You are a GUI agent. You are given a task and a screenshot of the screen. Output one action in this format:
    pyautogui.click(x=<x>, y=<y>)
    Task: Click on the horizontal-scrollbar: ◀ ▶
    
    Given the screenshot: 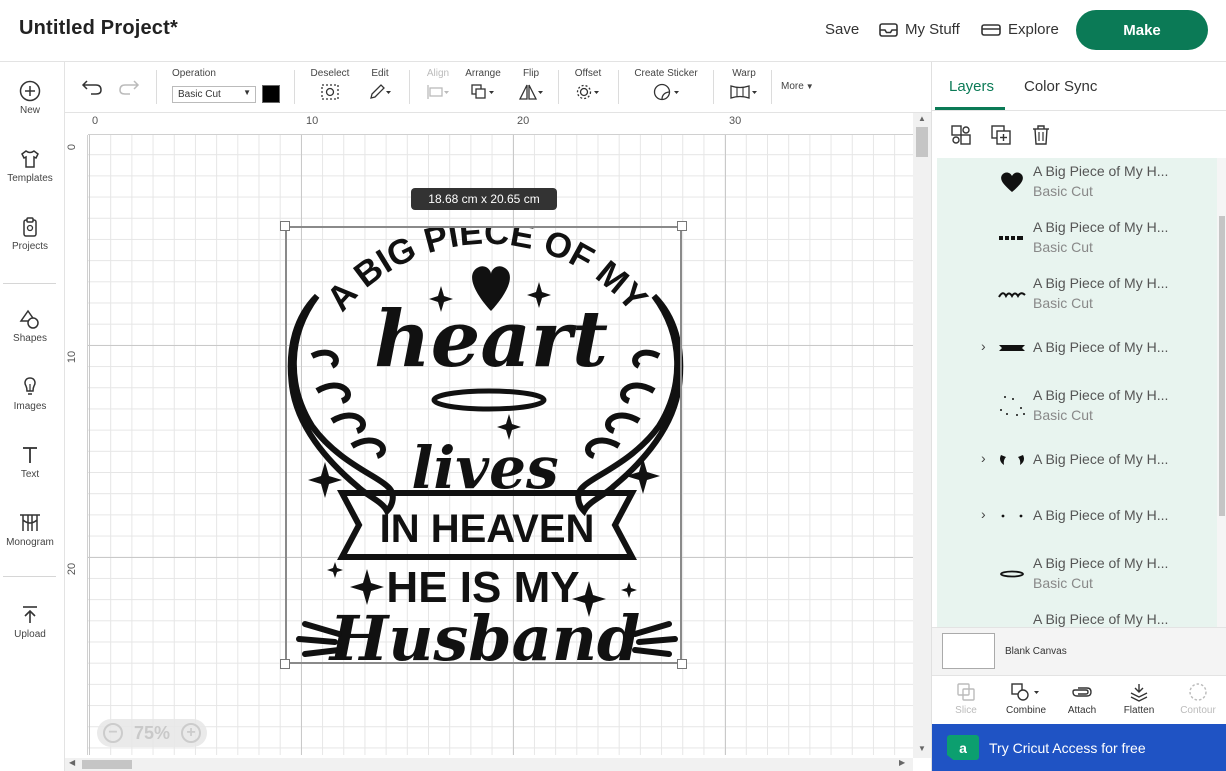 What is the action you would take?
    pyautogui.click(x=489, y=764)
    